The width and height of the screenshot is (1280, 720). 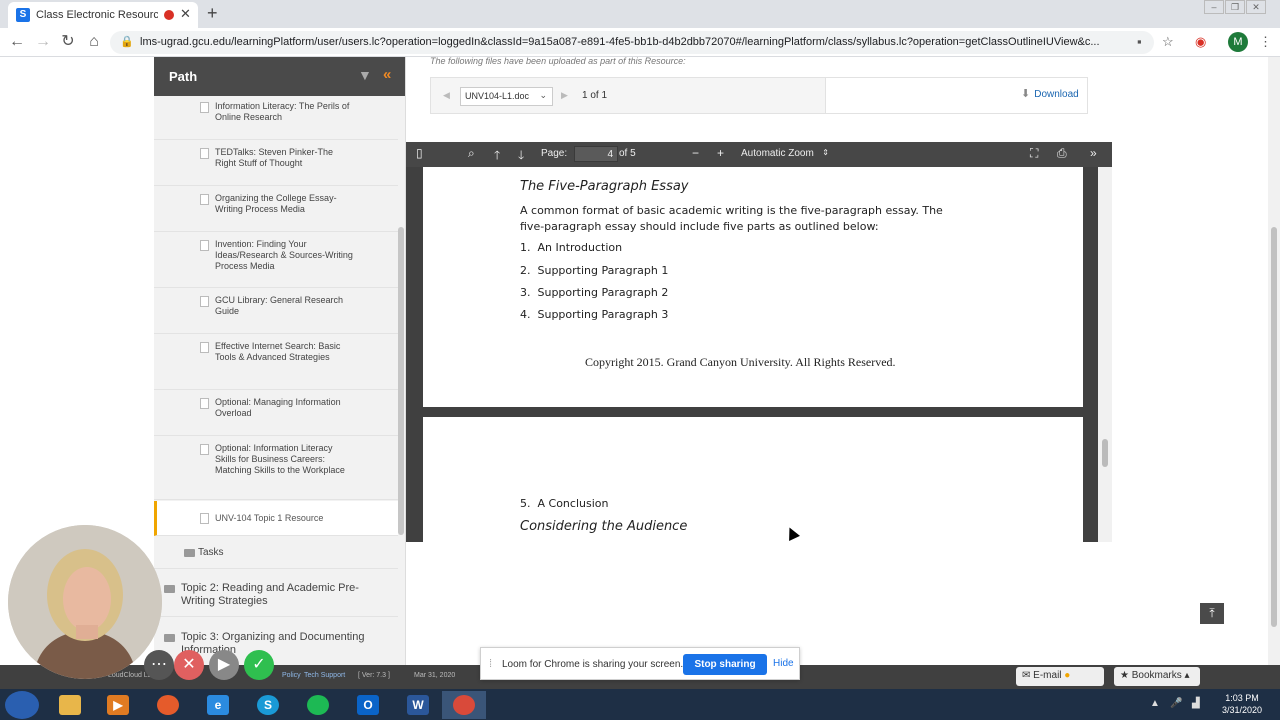 What do you see at coordinates (725, 664) in the screenshot?
I see `stop-sharing-button: Stop sharing` at bounding box center [725, 664].